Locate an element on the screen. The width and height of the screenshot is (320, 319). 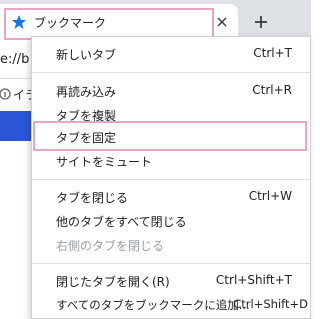
menu-item-label: 再読み込み is located at coordinates (86, 92).